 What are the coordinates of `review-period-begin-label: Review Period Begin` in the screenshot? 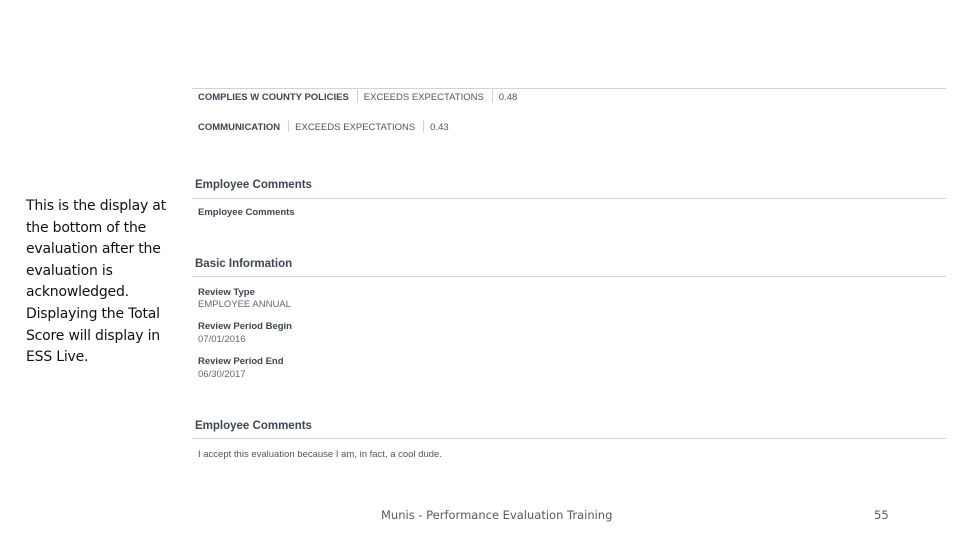 It's located at (245, 326).